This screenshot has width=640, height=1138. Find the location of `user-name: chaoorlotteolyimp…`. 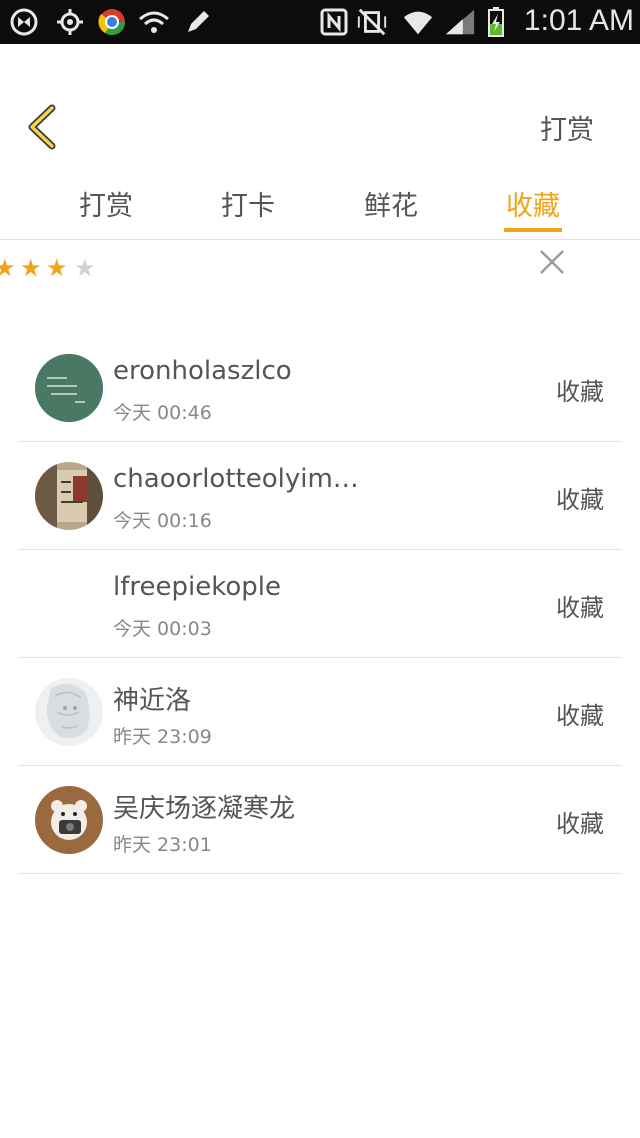

user-name: chaoorlotteolyimp… is located at coordinates (240, 479).